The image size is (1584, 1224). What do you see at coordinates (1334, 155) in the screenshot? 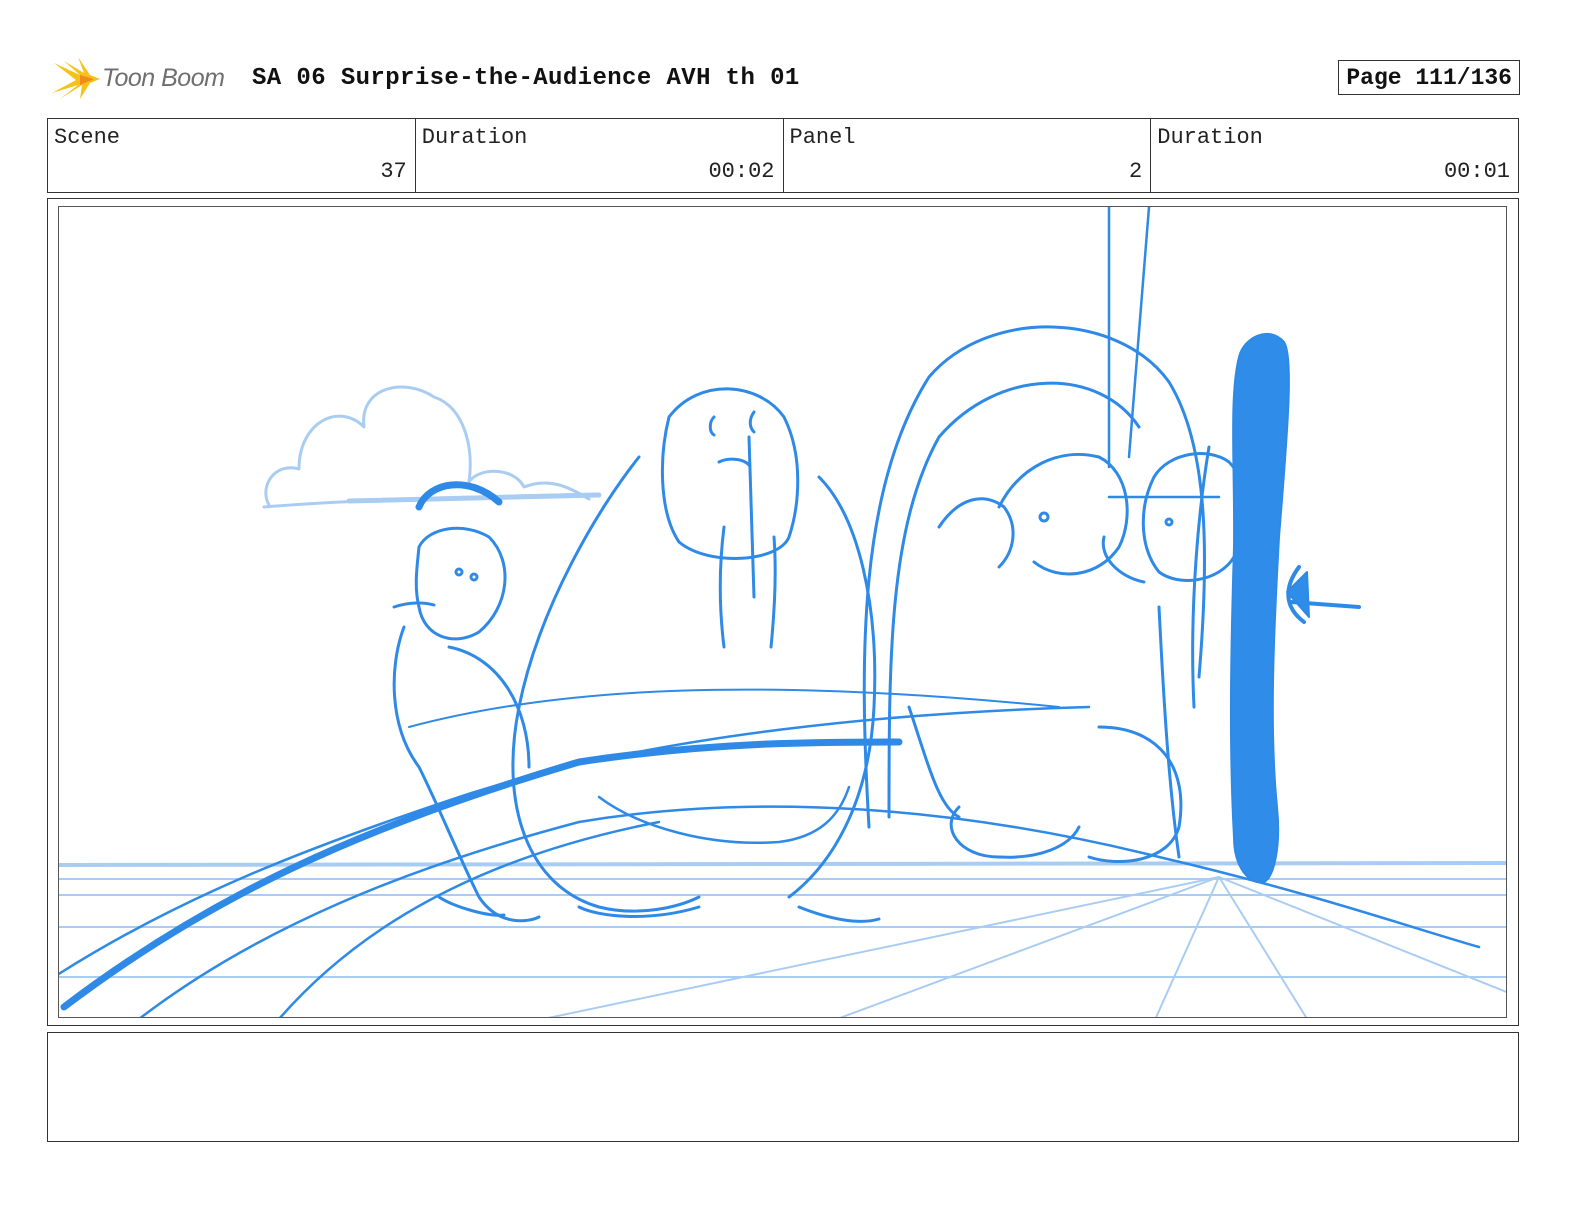
I see `panel-duration-cell: Duration 00:01` at bounding box center [1334, 155].